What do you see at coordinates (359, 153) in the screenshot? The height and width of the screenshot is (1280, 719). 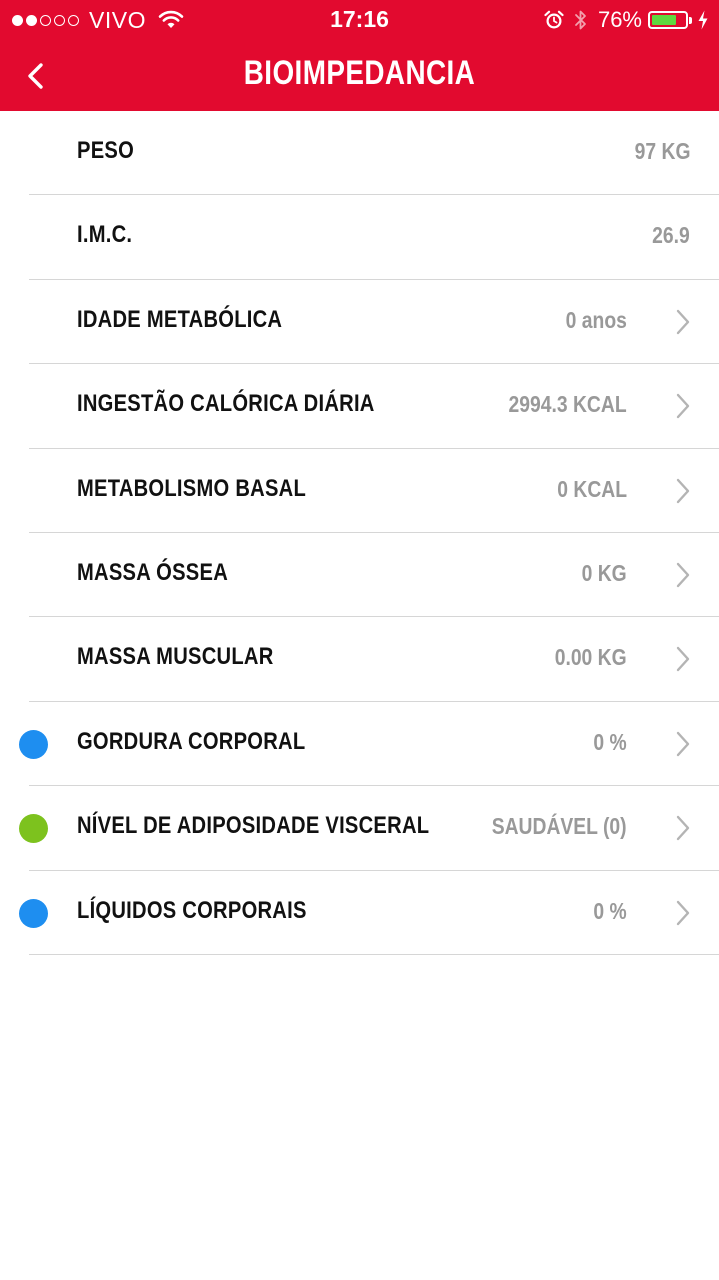 I see `list-item-peso: PESO 97 KG` at bounding box center [359, 153].